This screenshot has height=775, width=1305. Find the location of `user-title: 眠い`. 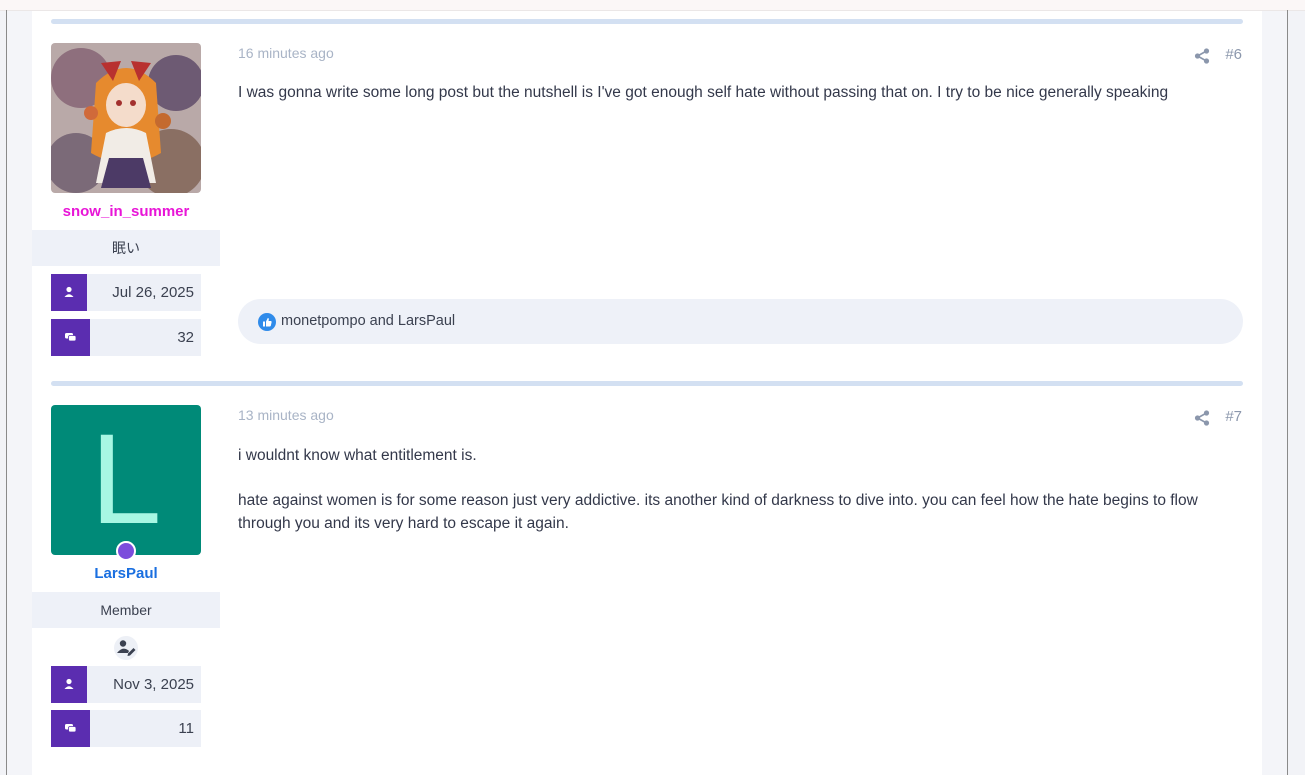

user-title: 眠い is located at coordinates (126, 248).